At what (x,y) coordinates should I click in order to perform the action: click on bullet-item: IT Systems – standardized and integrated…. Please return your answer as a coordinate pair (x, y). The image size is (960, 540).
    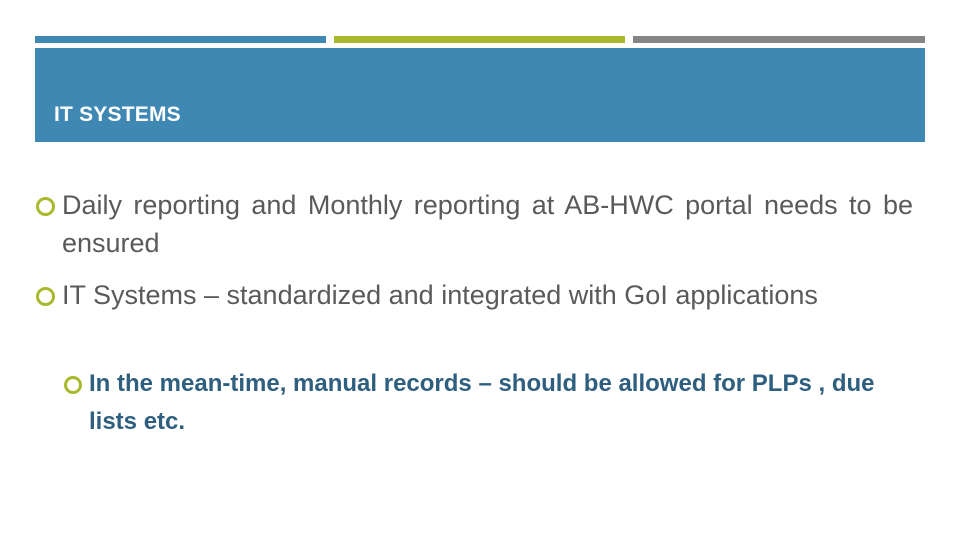
    Looking at the image, I should click on (474, 295).